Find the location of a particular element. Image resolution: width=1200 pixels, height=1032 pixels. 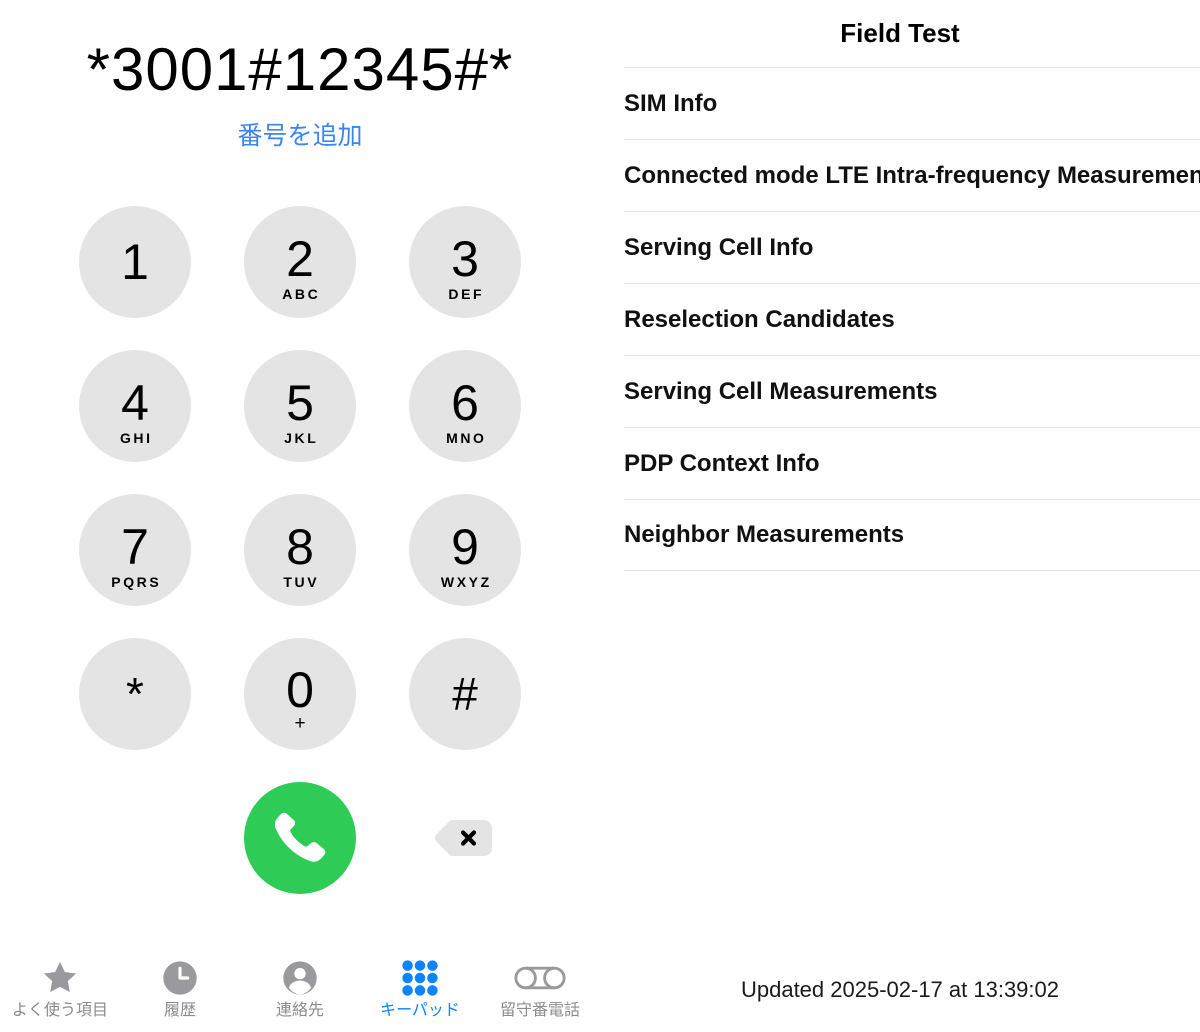

key-letters: DEF is located at coordinates (466, 293).